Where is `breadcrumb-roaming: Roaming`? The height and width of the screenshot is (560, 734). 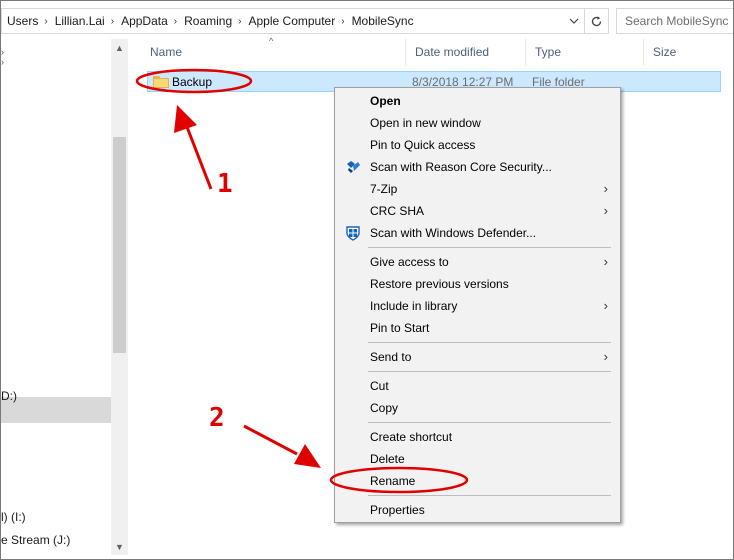
breadcrumb-roaming: Roaming is located at coordinates (207, 21).